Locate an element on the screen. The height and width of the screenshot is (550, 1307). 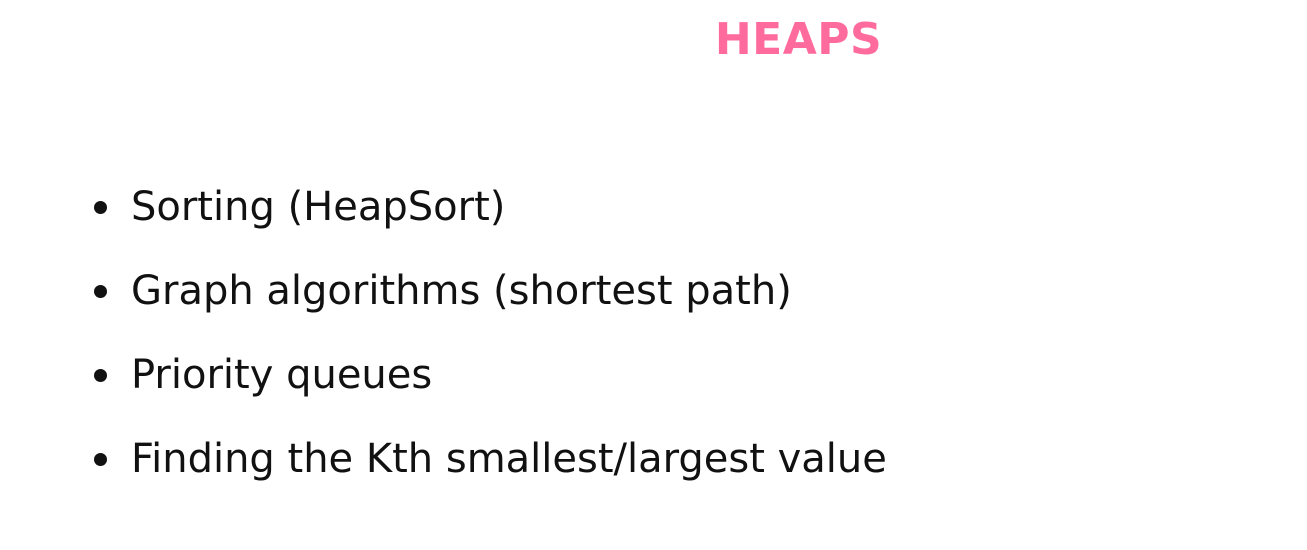
bullet-item: Priority queues is located at coordinates (488, 375).